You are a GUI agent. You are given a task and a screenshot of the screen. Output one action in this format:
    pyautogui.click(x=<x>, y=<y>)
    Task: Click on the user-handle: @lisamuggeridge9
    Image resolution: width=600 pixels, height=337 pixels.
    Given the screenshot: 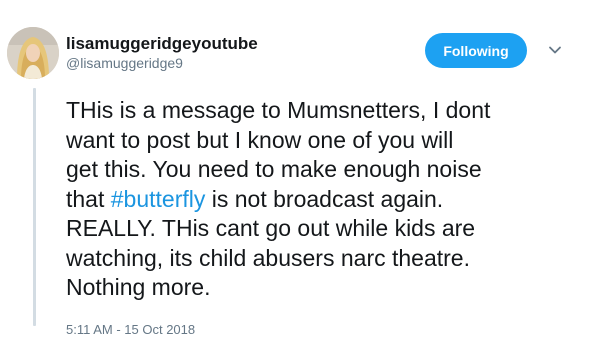 What is the action you would take?
    pyautogui.click(x=124, y=63)
    